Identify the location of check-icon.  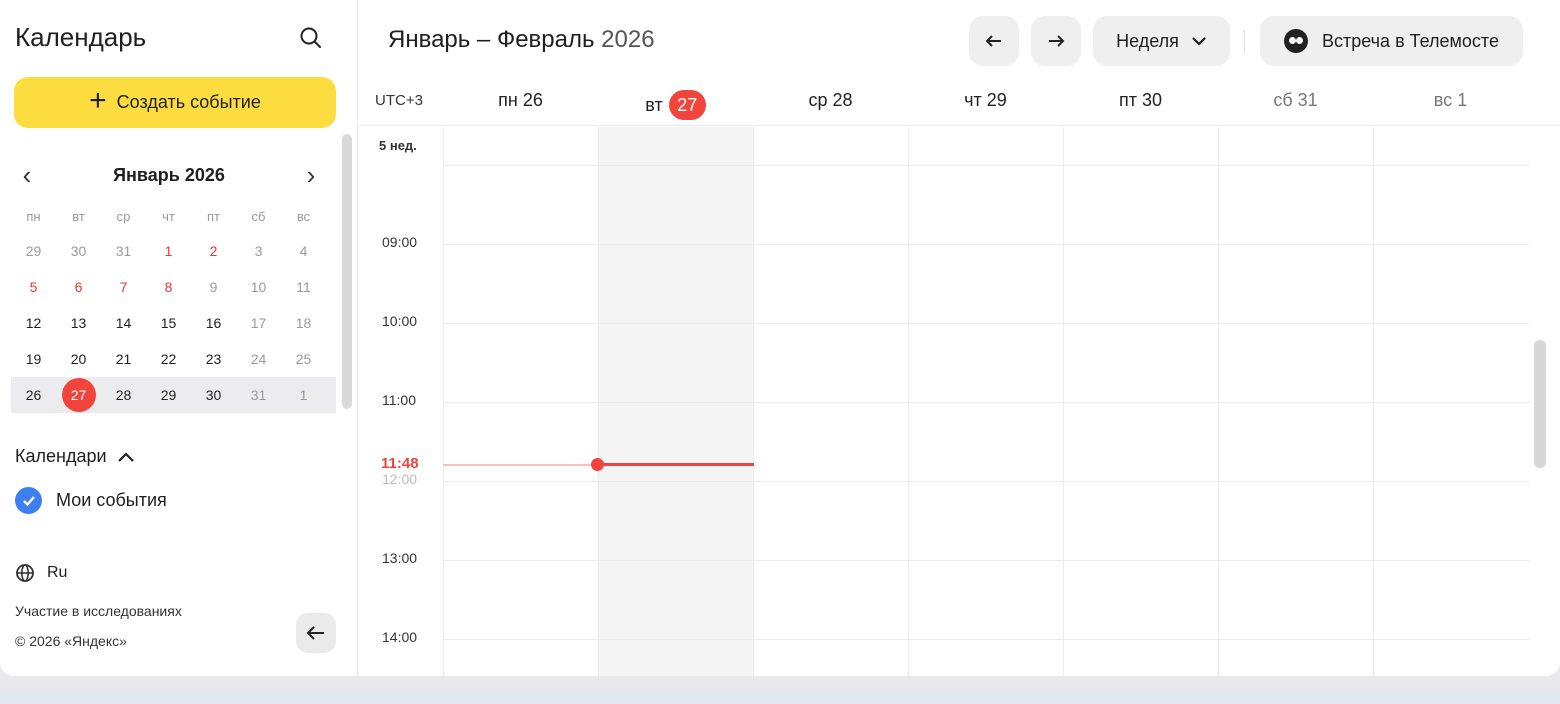
(28, 500).